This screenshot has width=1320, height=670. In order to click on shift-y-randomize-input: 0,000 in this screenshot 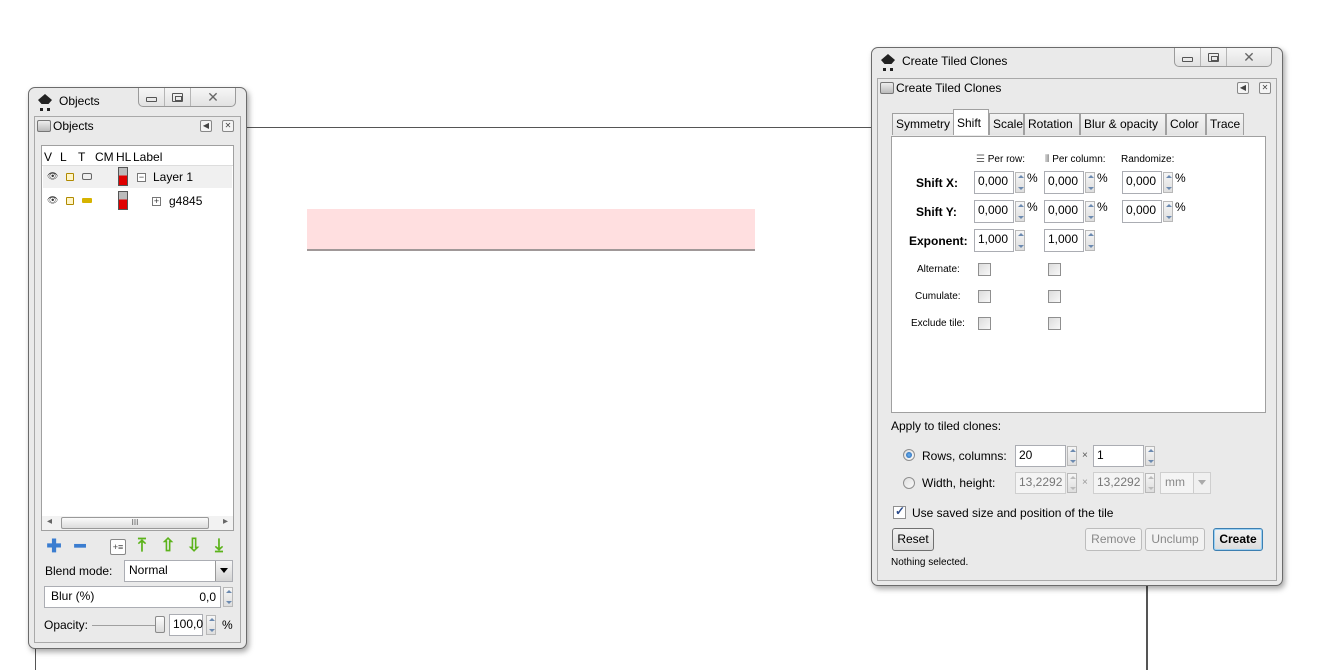, I will do `click(1142, 211)`.